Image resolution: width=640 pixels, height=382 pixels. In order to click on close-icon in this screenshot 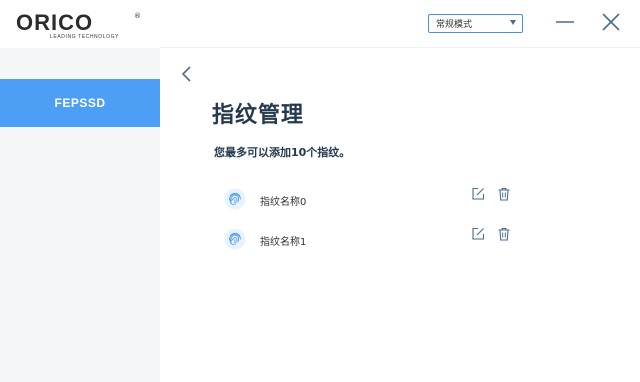, I will do `click(611, 22)`.